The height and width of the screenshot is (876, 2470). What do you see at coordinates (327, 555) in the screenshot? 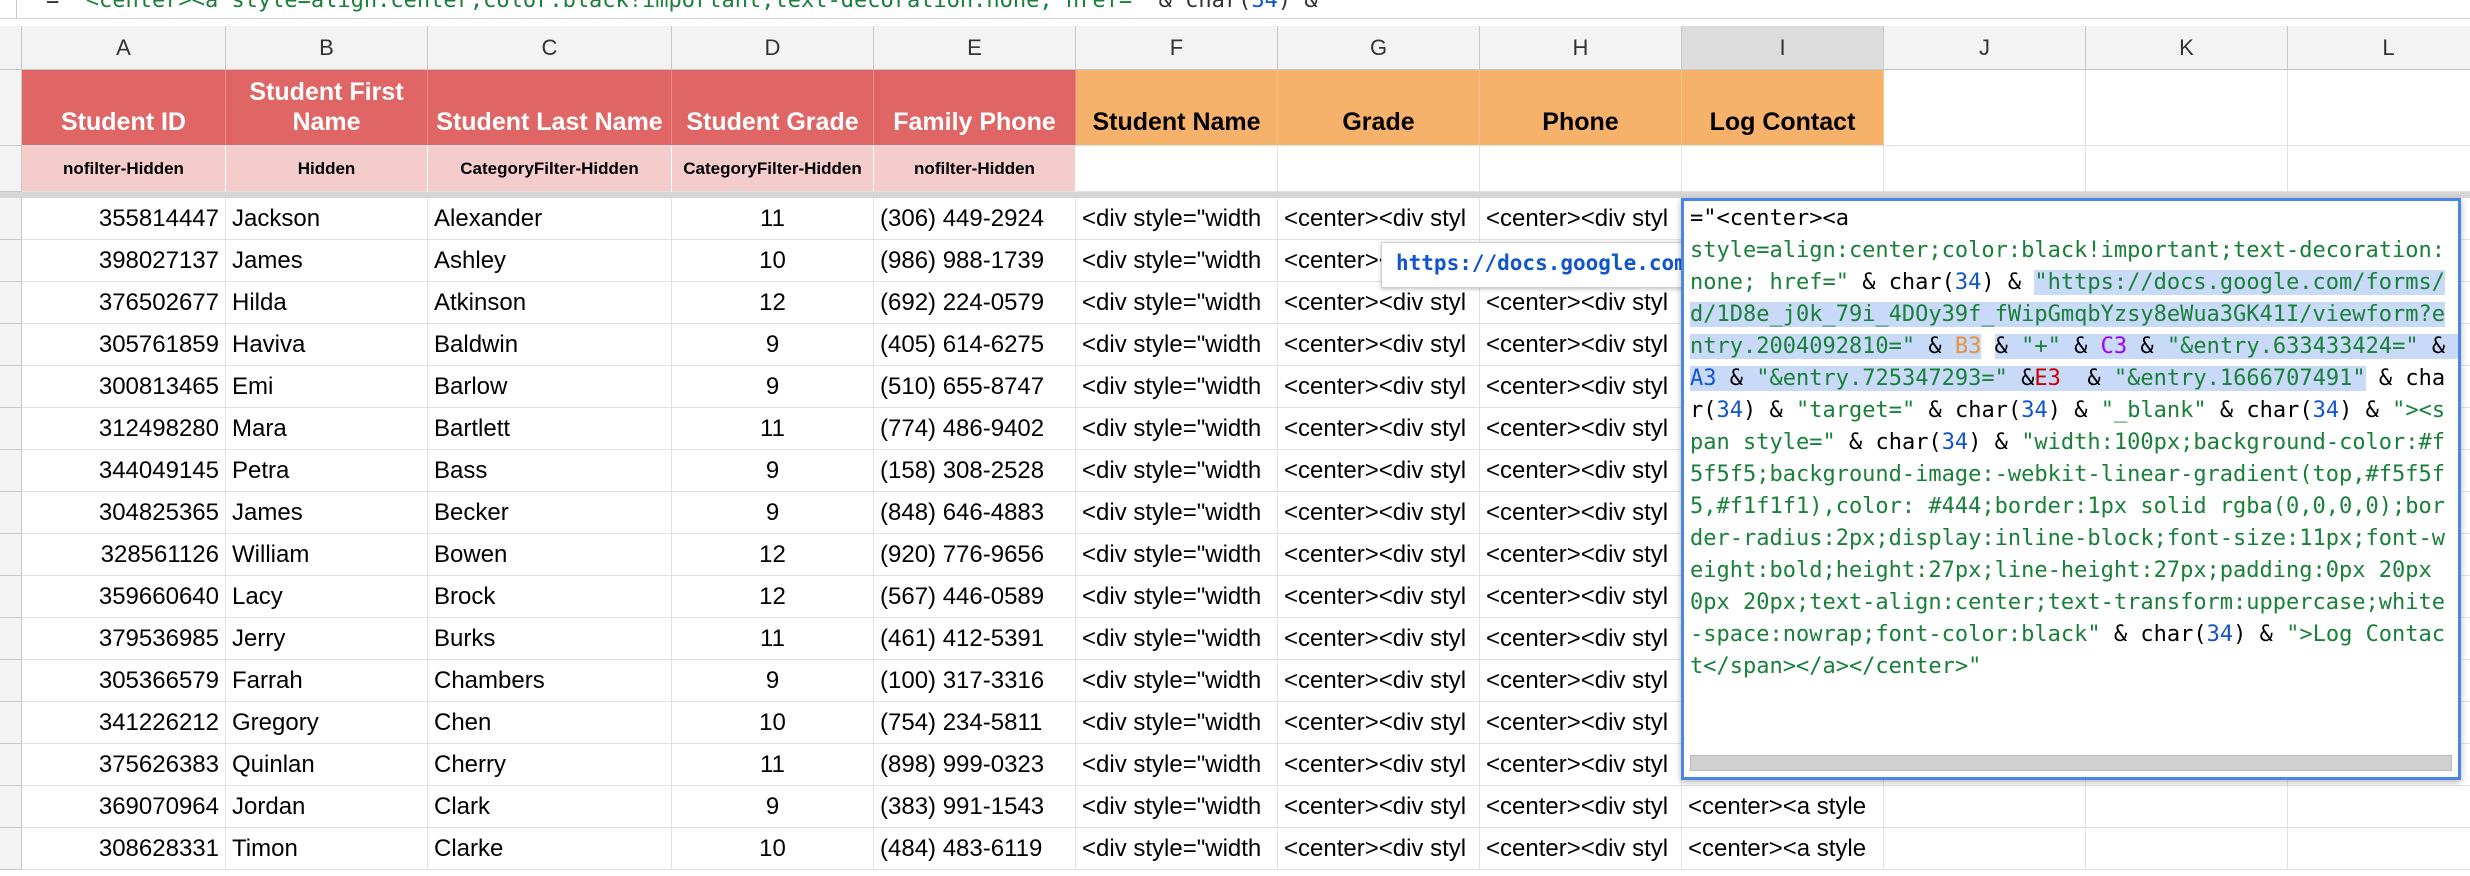
I see `cell-b: William` at bounding box center [327, 555].